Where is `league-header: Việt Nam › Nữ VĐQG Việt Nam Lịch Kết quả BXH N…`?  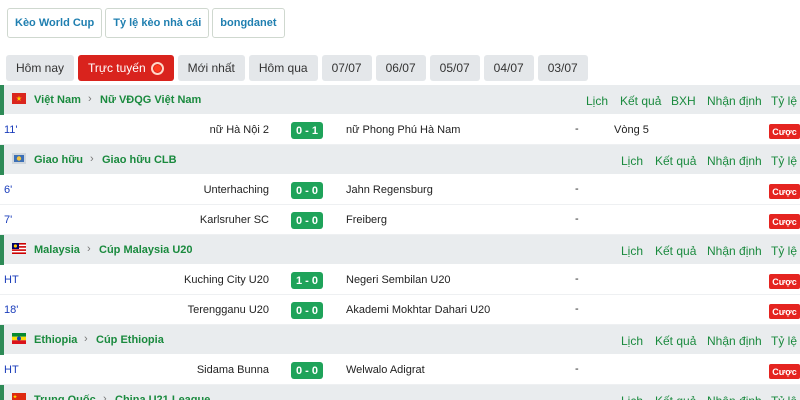 league-header: Việt Nam › Nữ VĐQG Việt Nam Lịch Kết quả BXH N… is located at coordinates (400, 100).